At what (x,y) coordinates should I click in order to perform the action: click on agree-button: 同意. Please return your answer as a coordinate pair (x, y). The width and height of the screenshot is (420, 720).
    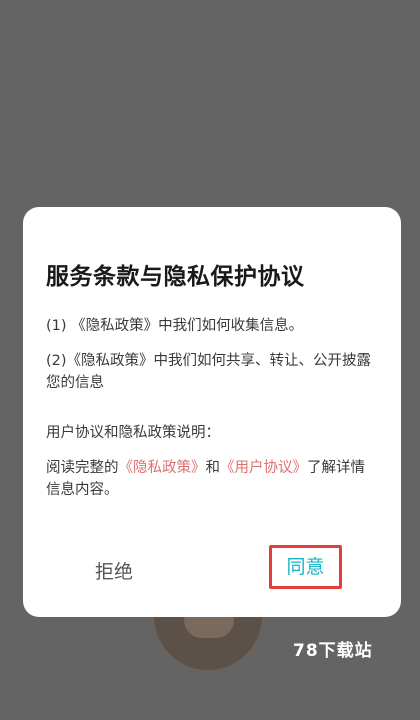
    Looking at the image, I should click on (305, 567).